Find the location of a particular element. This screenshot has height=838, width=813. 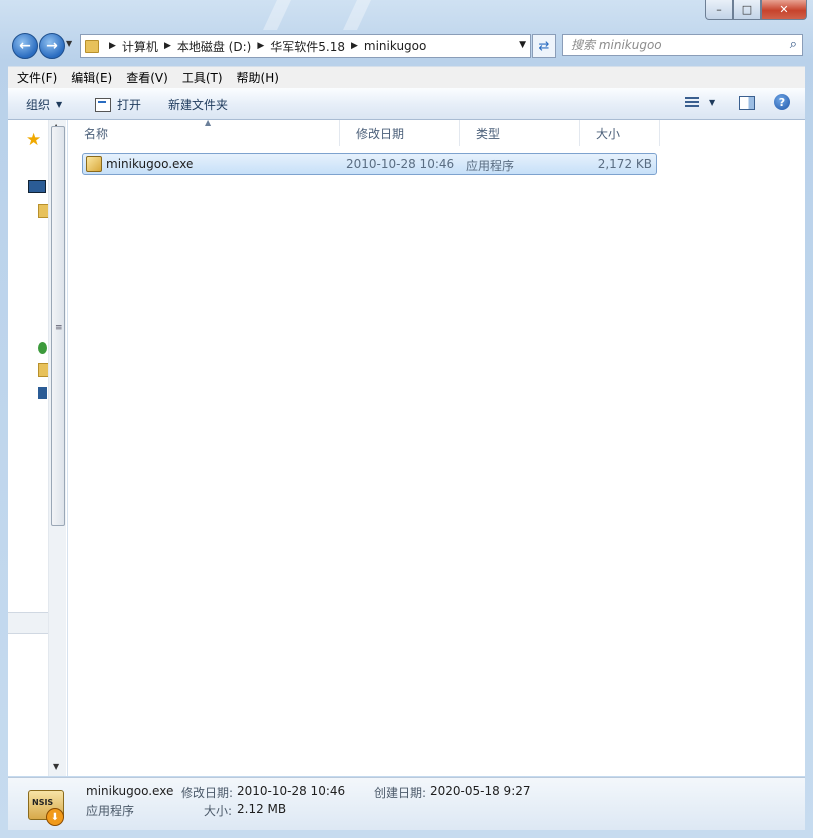

preview-pane-icon is located at coordinates (747, 103).